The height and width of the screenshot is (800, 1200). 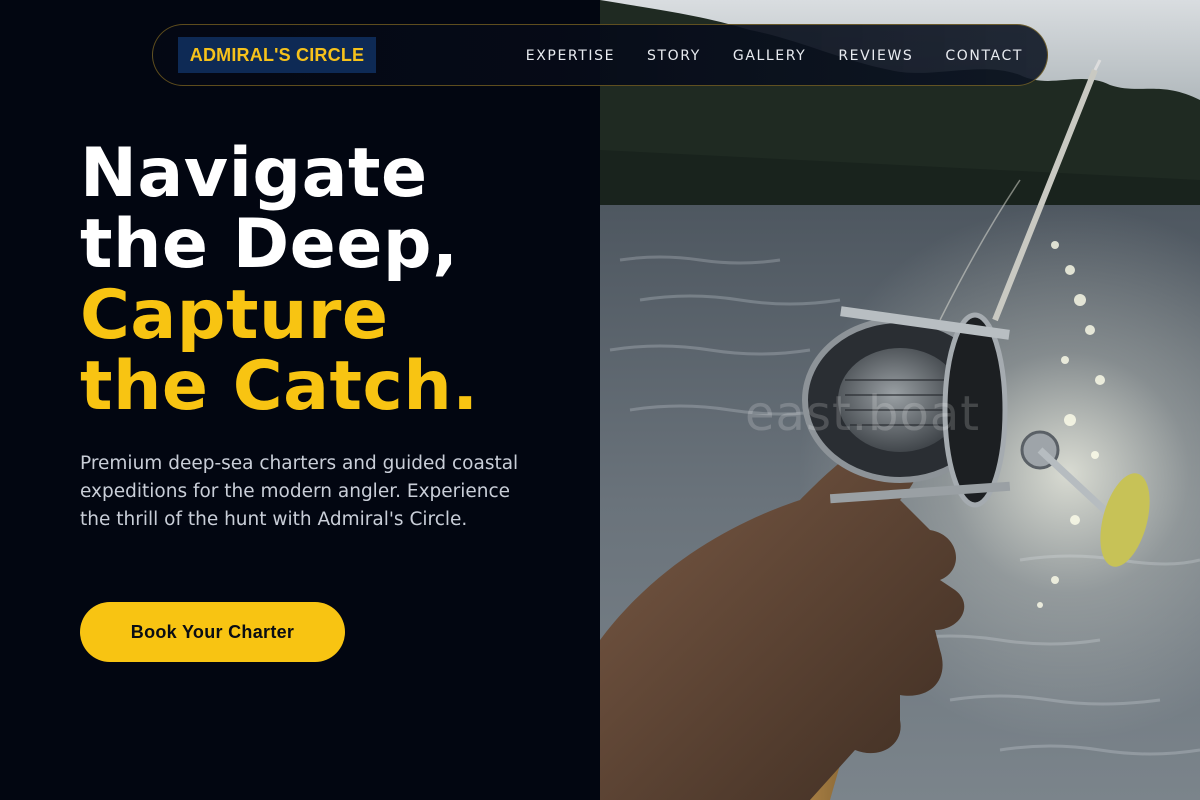 What do you see at coordinates (279, 386) in the screenshot?
I see `headline-line-4: the Catch.` at bounding box center [279, 386].